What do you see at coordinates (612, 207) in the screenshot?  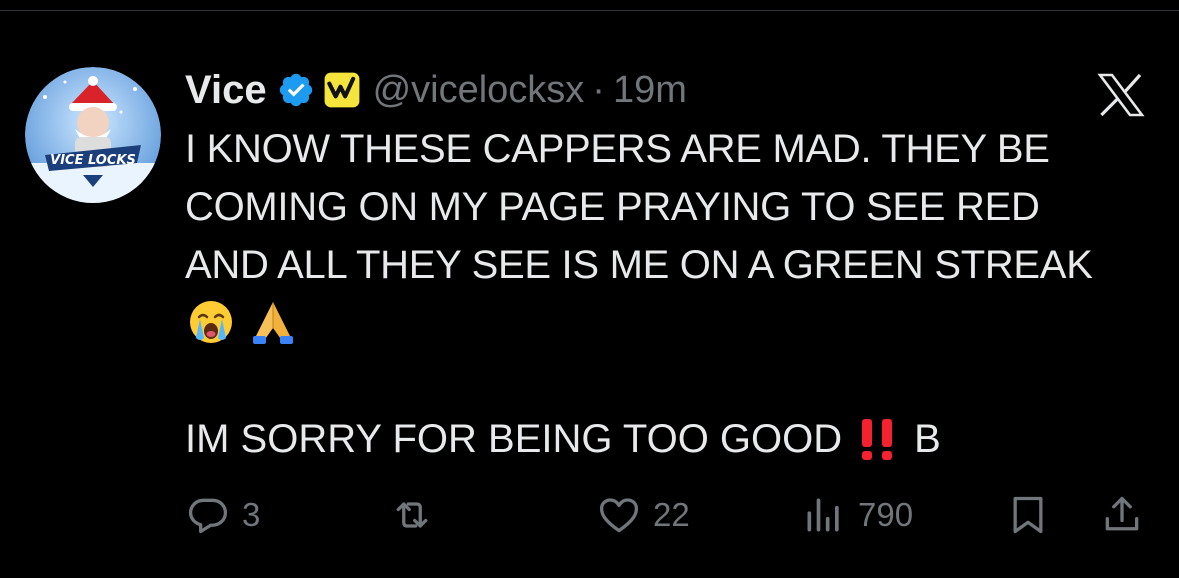 I see `tweet-line: COMING ON MY PAGE PRAYING TO SEE RED` at bounding box center [612, 207].